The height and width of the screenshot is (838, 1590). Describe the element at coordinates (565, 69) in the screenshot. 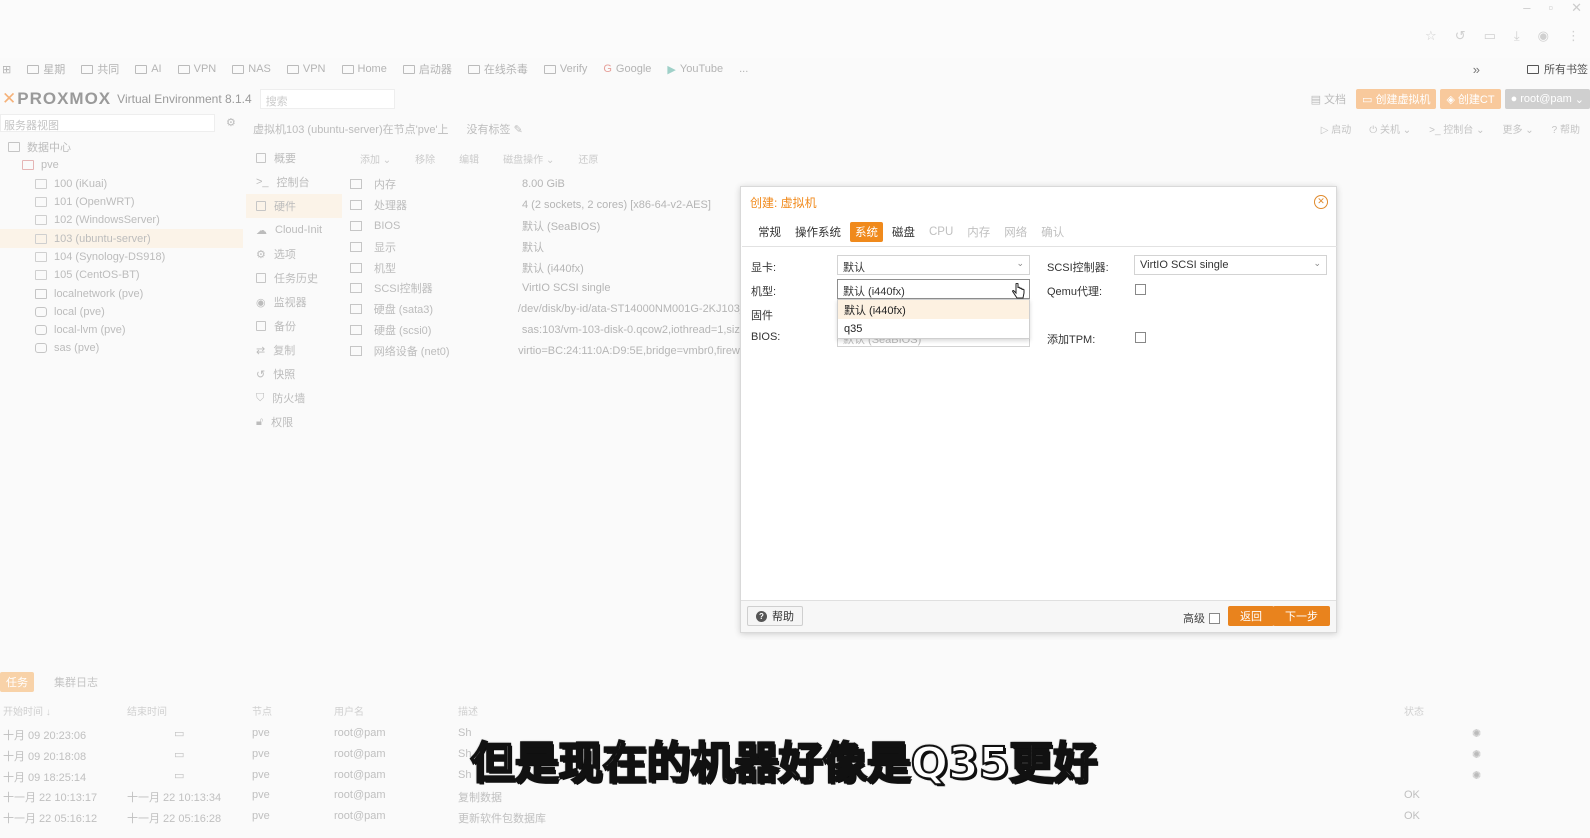

I see `bookmark-item: Verify` at that location.